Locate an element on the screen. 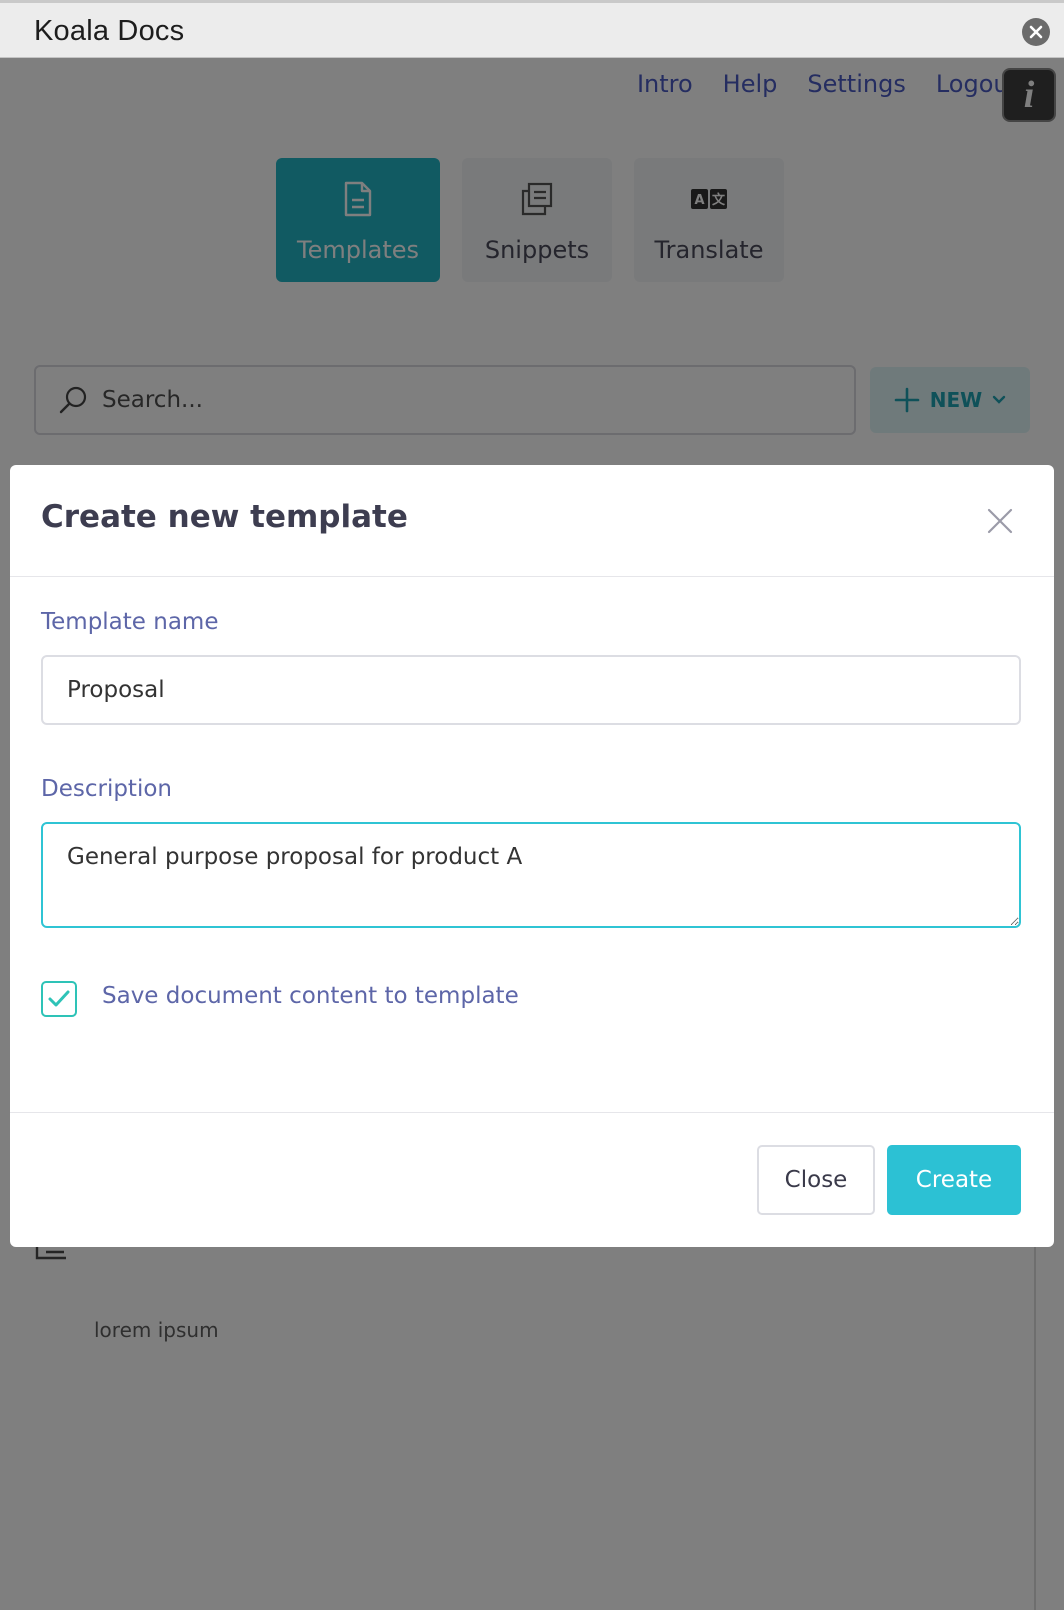  description-textarea: General purpose proposal for product A is located at coordinates (531, 875).